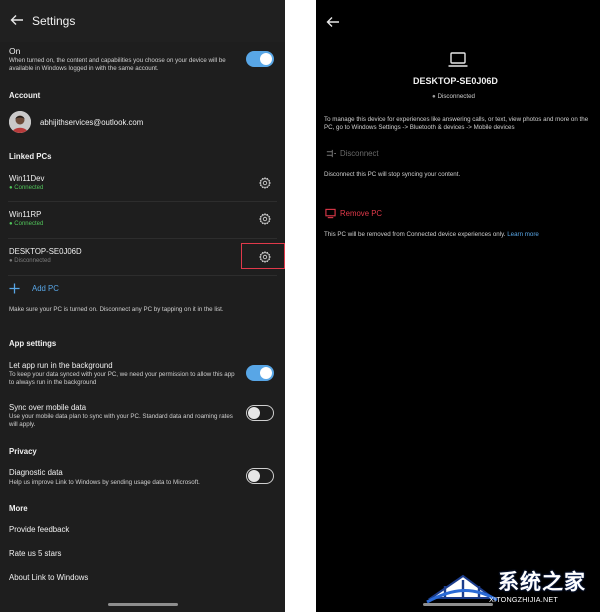  I want to click on app-settings-header: App settings, so click(33, 343).